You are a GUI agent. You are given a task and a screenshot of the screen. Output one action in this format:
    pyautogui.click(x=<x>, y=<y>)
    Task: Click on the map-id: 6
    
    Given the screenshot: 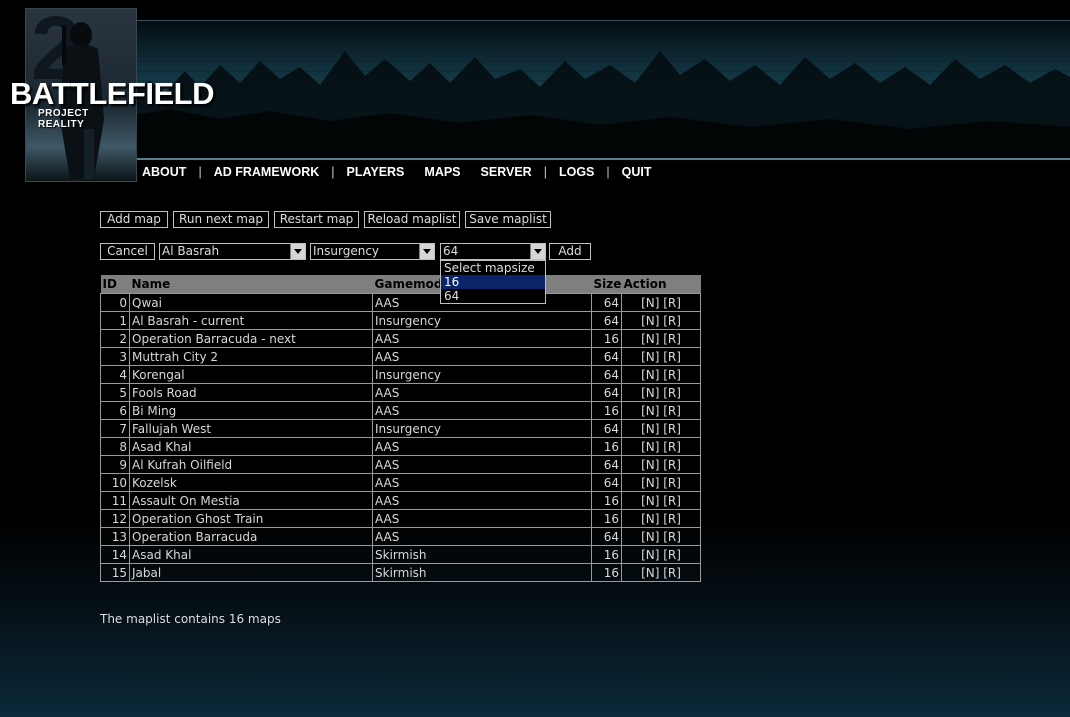 What is the action you would take?
    pyautogui.click(x=115, y=410)
    